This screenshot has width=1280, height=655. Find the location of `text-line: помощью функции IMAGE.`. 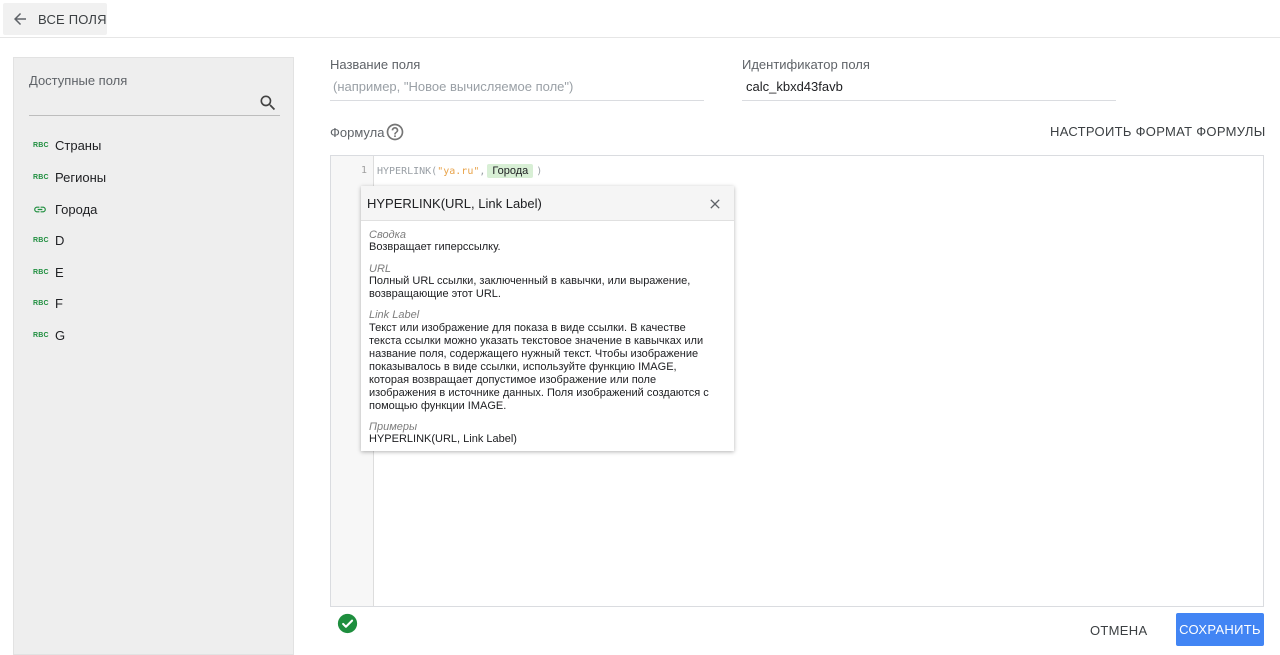

text-line: помощью функции IMAGE. is located at coordinates (438, 406).